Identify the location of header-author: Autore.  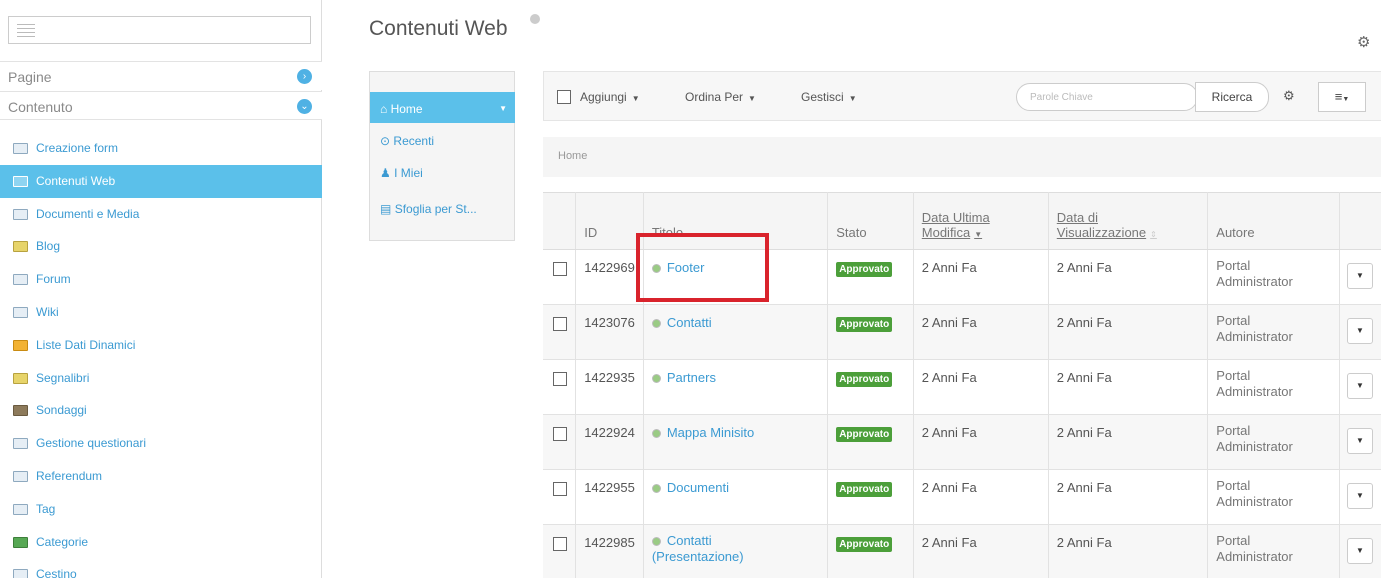
(1273, 221).